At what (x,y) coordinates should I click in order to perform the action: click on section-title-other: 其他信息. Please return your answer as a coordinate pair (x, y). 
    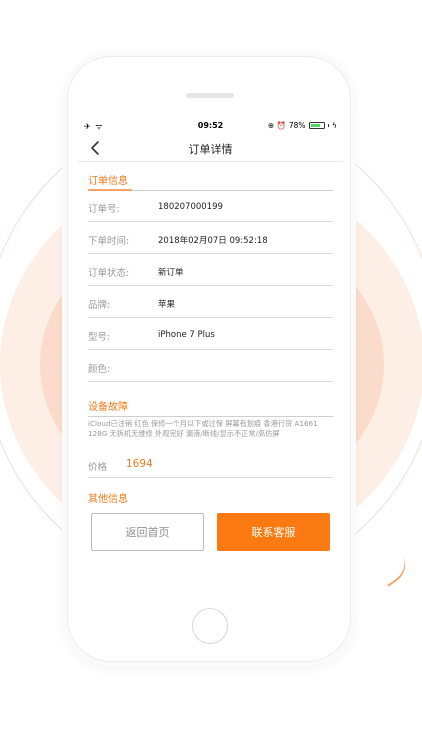
    Looking at the image, I should click on (108, 499).